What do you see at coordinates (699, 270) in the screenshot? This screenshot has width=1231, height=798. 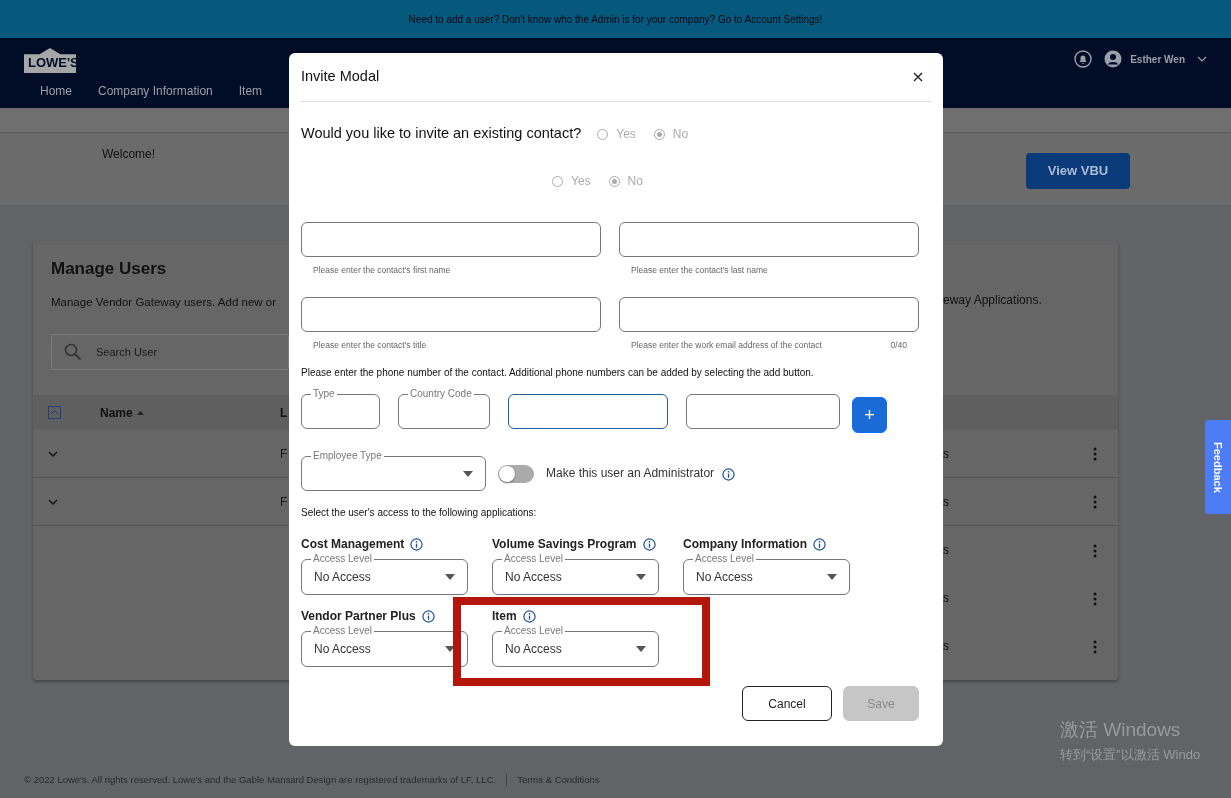 I see `helper-text: Please enter the contact's last name` at bounding box center [699, 270].